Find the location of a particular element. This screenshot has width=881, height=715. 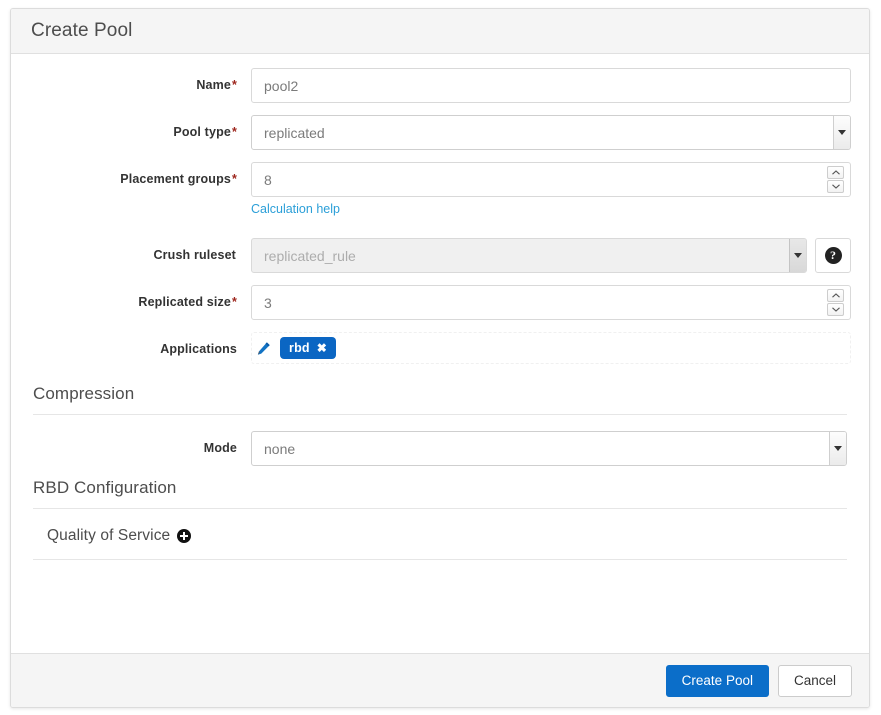

placement-groups-wrap is located at coordinates (551, 179).